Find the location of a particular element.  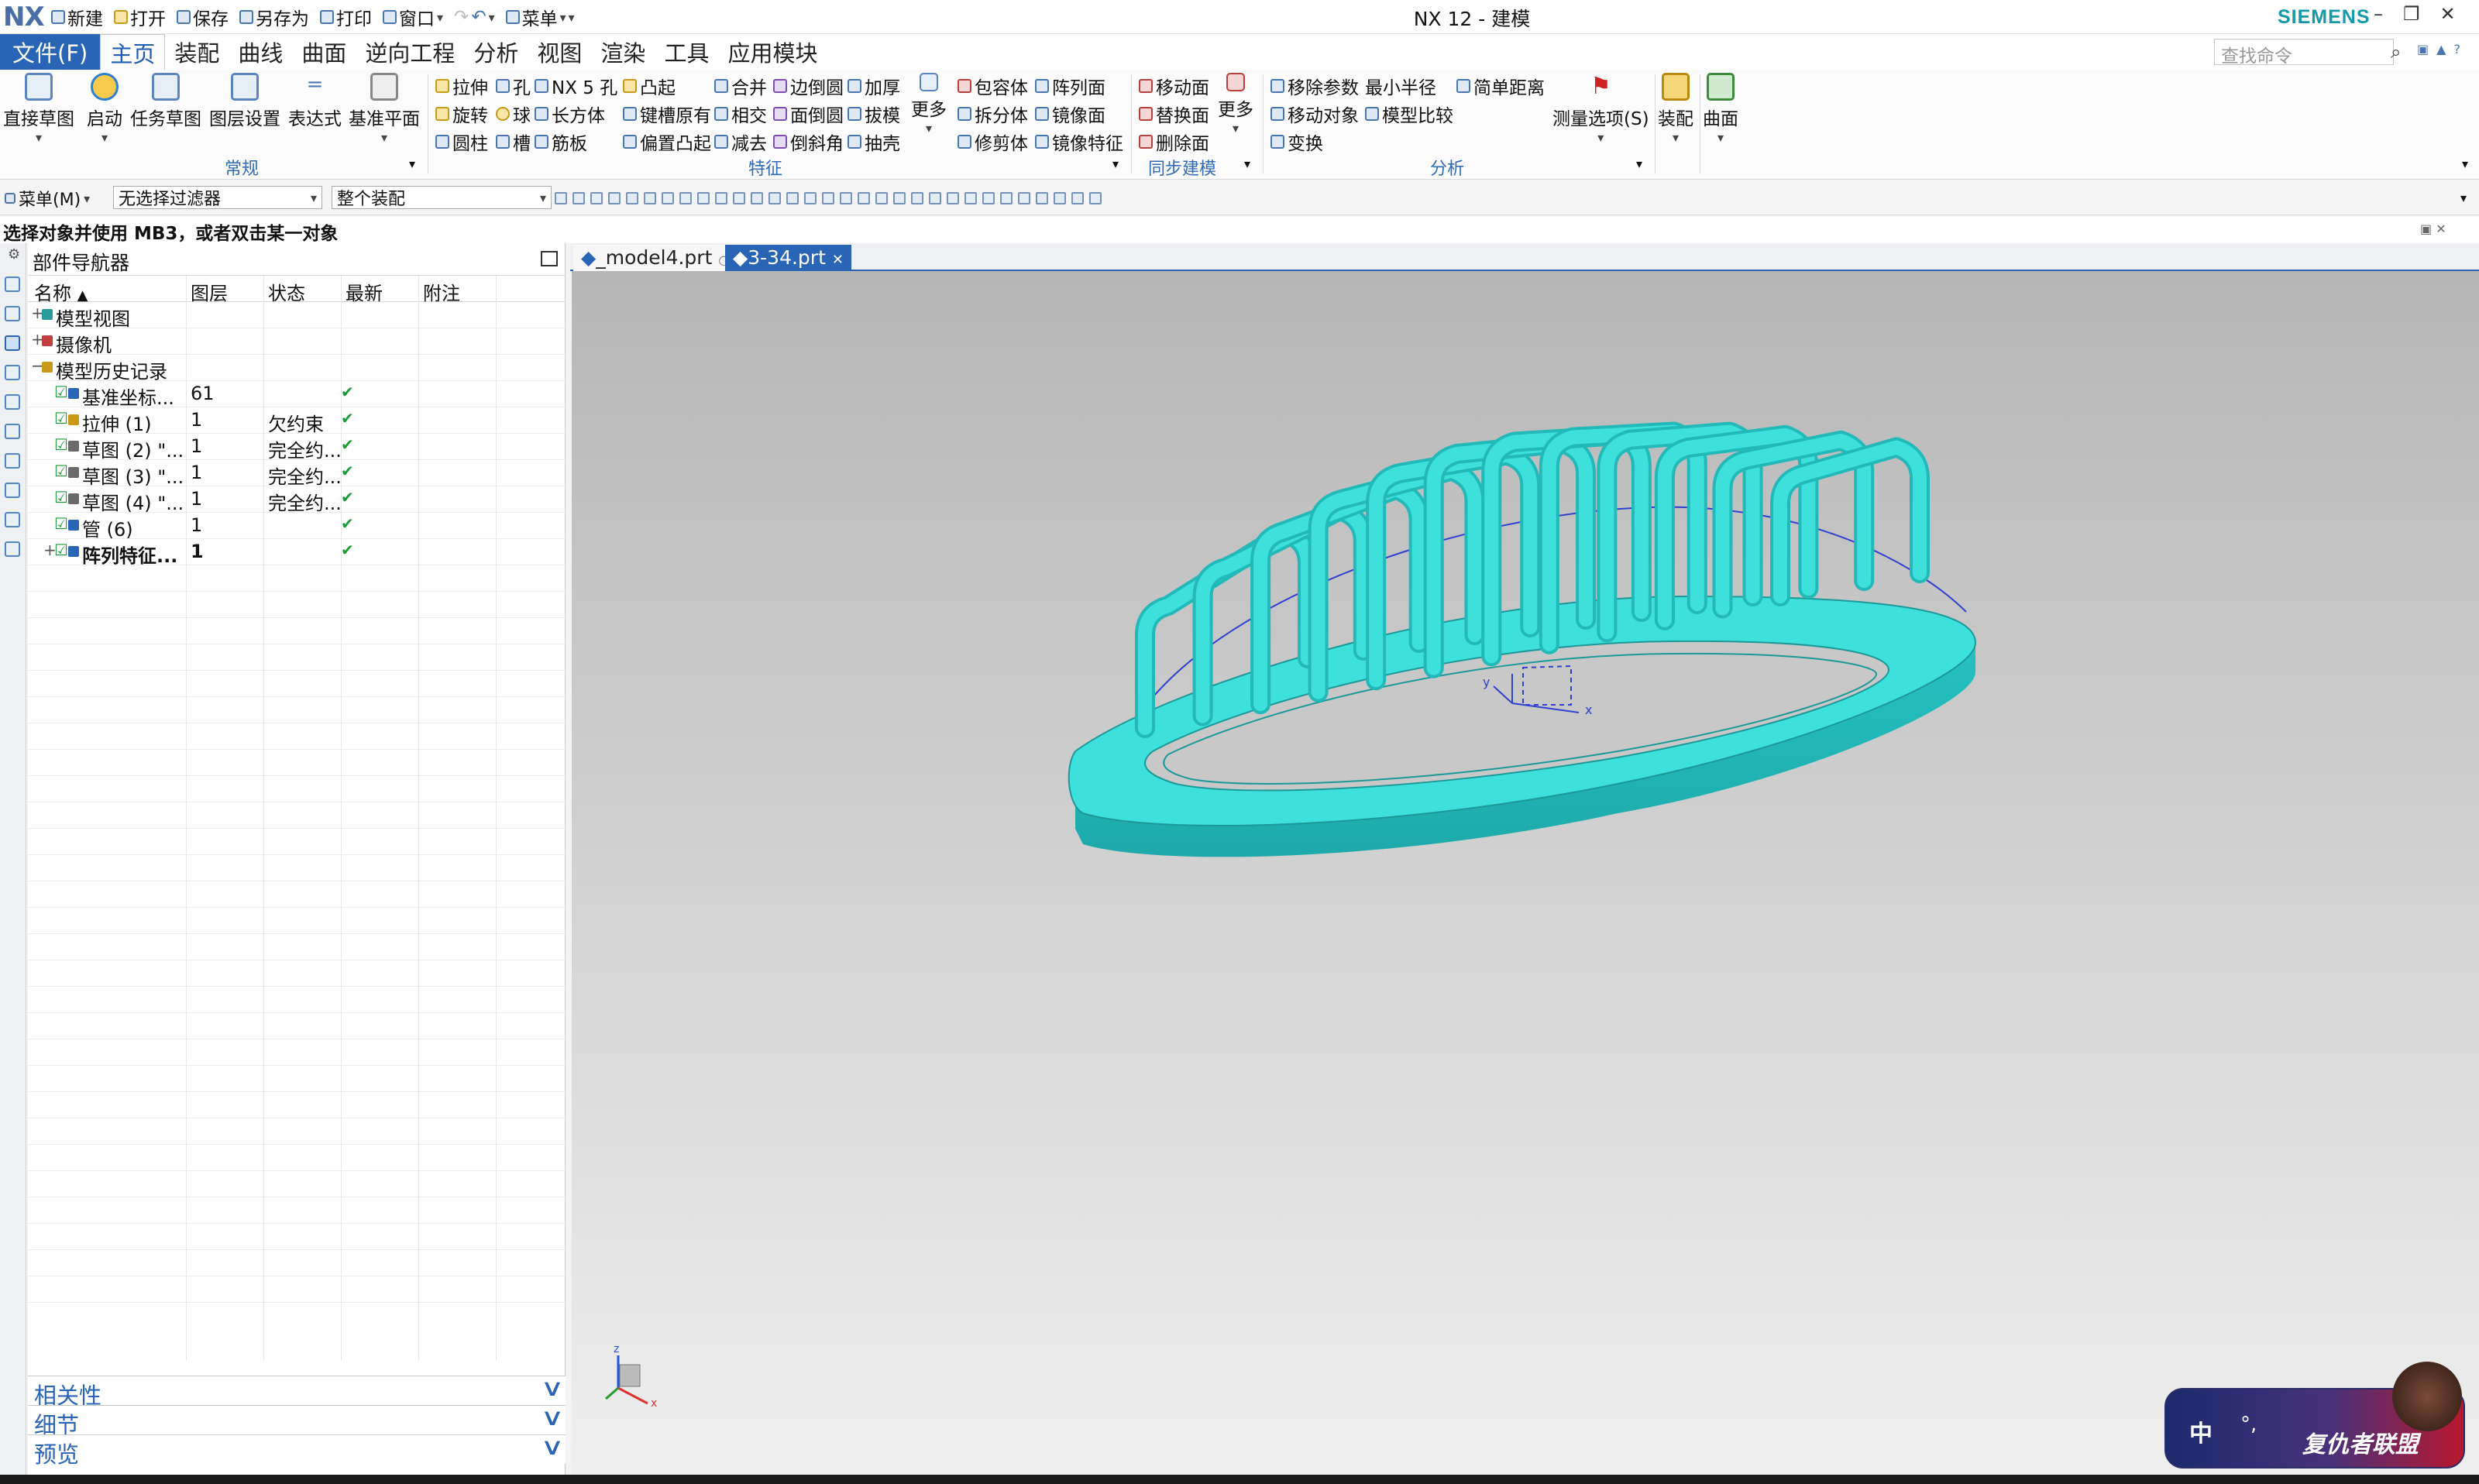

feature-pattern: + ☑ 阵列特征... 1 ✔ is located at coordinates (297, 553).